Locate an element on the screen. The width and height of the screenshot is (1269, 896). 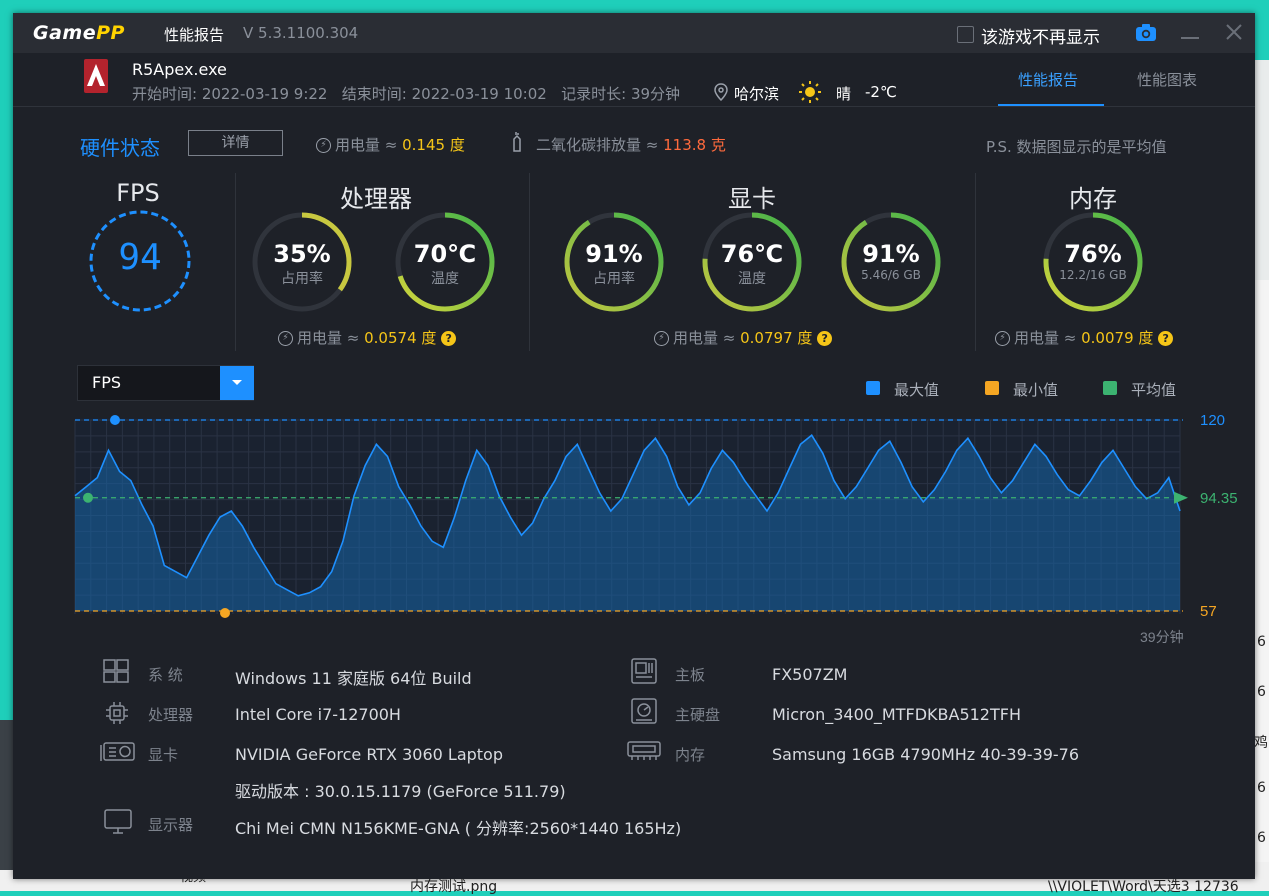
duration-value: 39分钟 is located at coordinates (655, 94).